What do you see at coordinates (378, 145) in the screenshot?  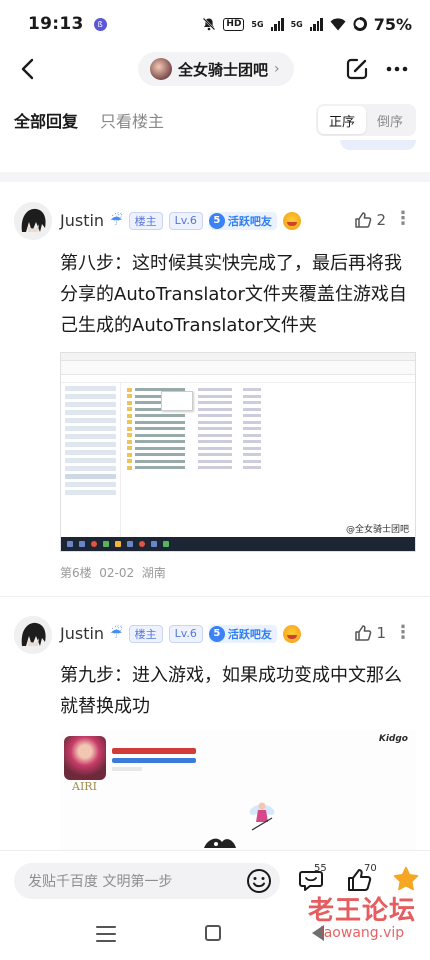 I see `cutoff-button-remnant` at bounding box center [378, 145].